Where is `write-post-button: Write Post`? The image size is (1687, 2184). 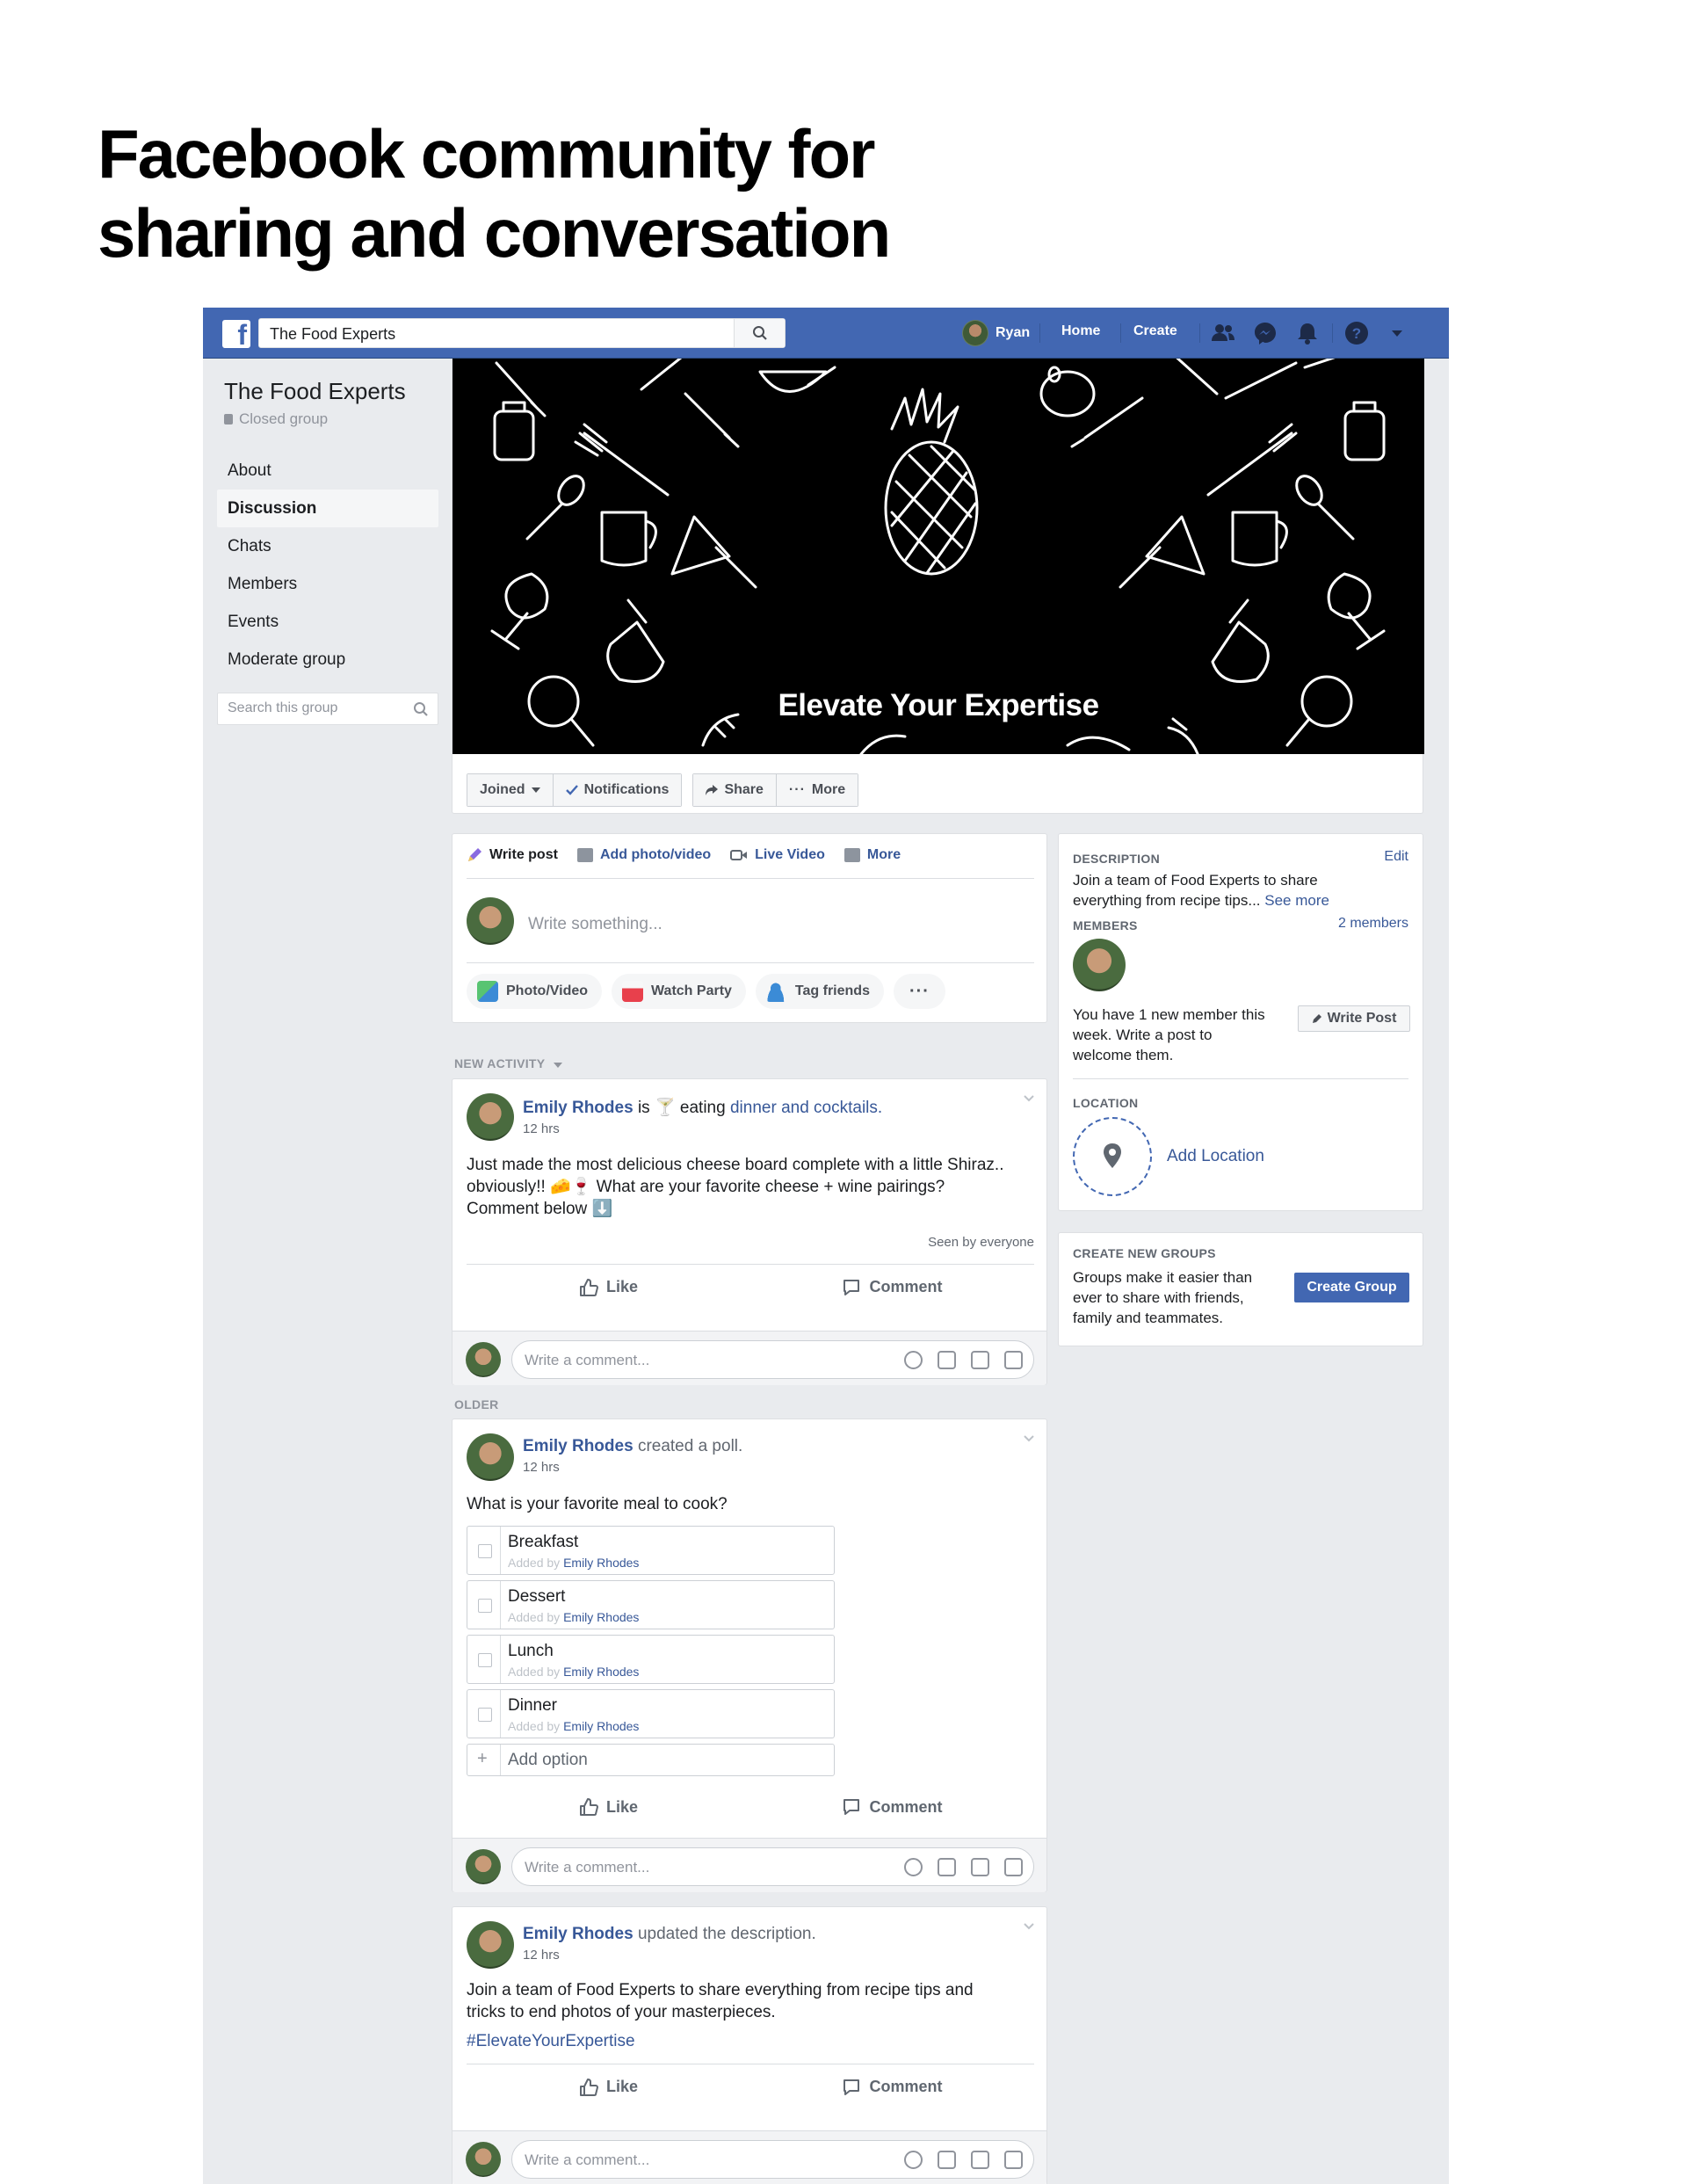
write-post-button: Write Post is located at coordinates (1354, 1018).